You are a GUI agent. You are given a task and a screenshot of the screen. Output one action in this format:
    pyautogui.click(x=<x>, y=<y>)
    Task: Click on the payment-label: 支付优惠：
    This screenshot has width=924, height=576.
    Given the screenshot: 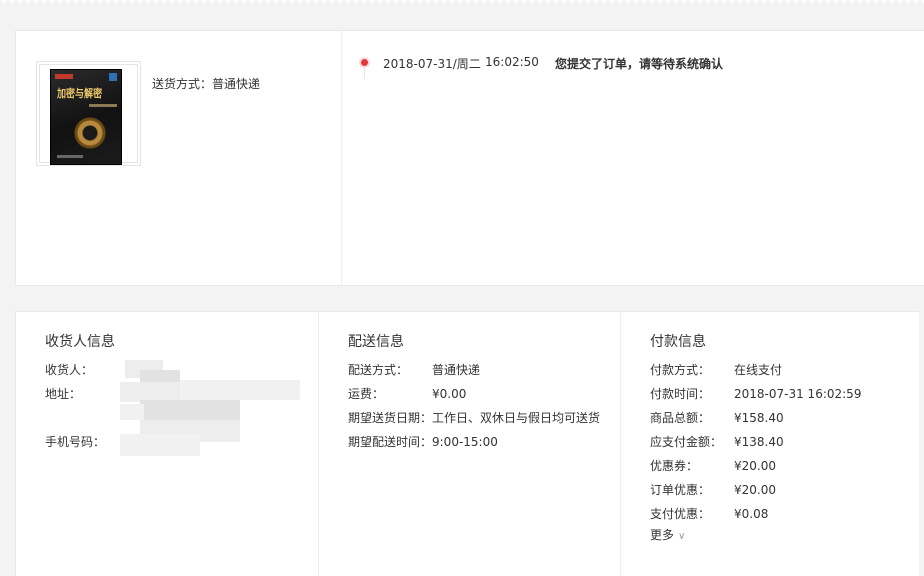 What is the action you would take?
    pyautogui.click(x=680, y=514)
    